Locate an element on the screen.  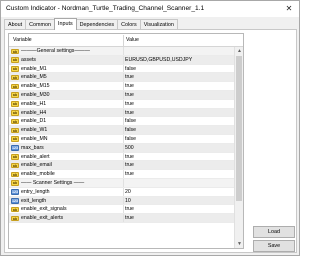
table-row: 123 max_bars 500 is located at coordinates (122, 148).